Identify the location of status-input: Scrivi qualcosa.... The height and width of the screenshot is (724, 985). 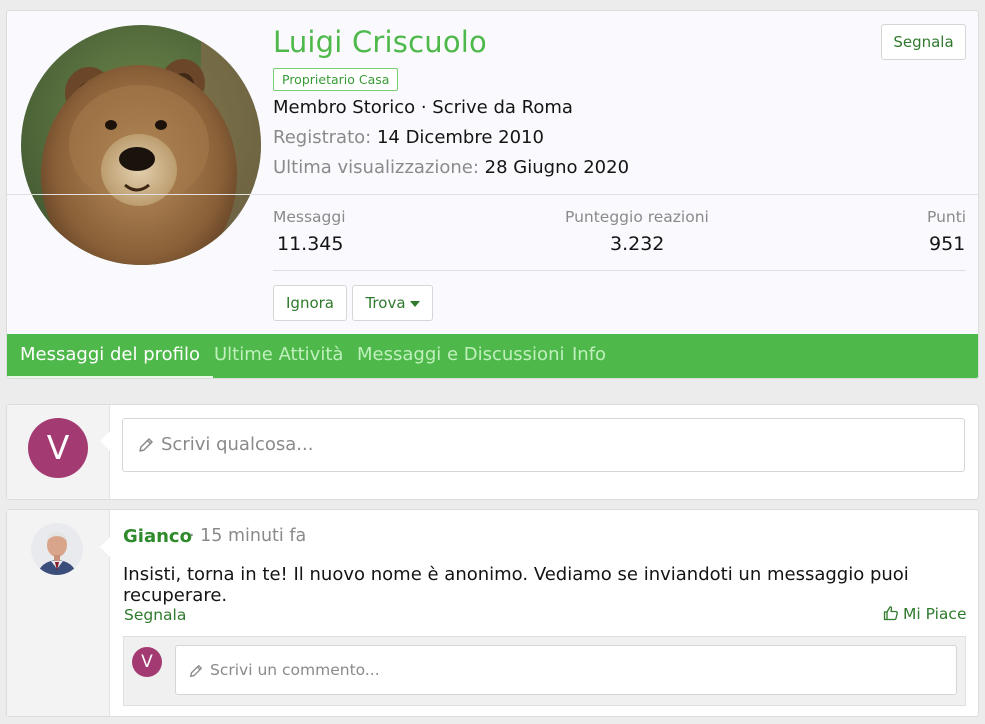
(543, 445).